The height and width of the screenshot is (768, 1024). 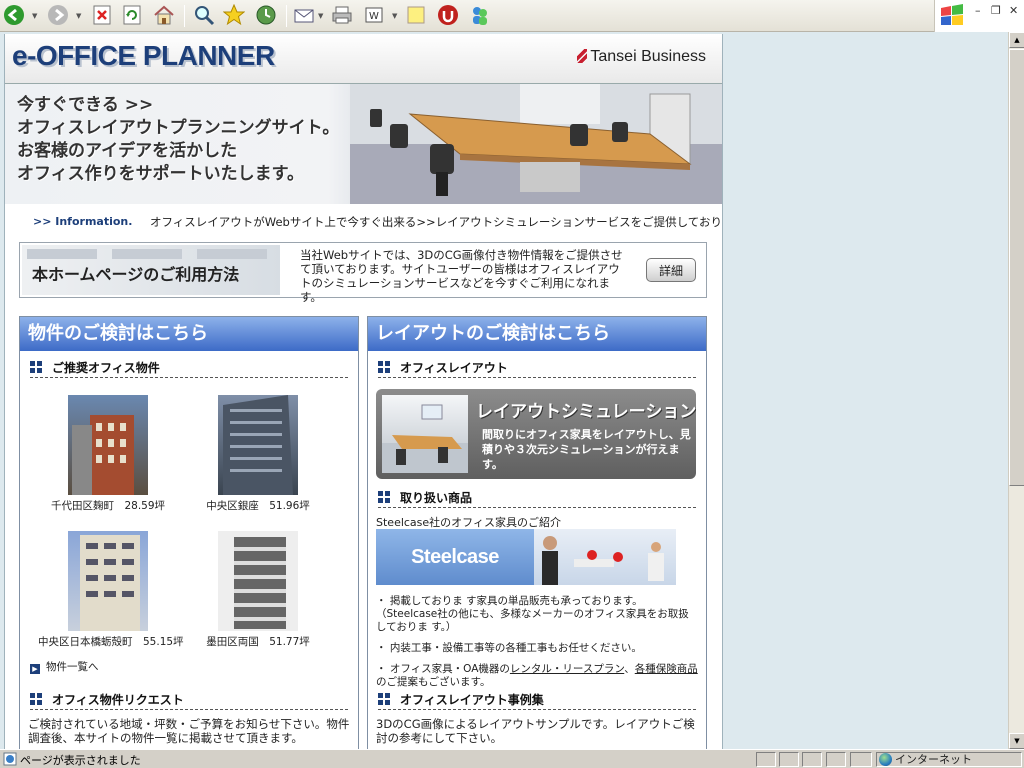 What do you see at coordinates (512, 16) in the screenshot?
I see `browser-toolbar: ▼ ▼ ▼ W ▼ – ❐ ✕` at bounding box center [512, 16].